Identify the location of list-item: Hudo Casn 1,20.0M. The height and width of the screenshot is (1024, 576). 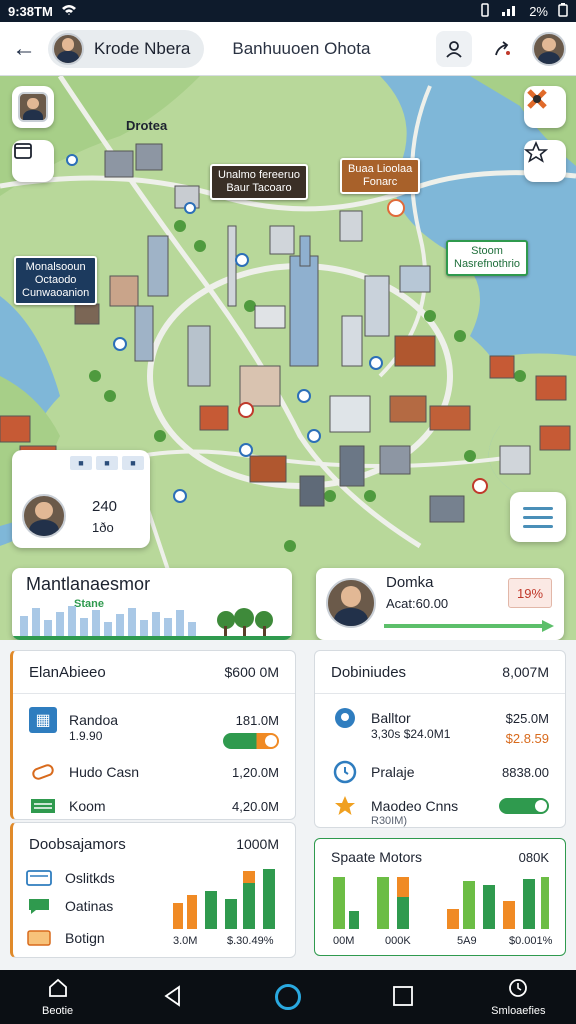
(154, 772).